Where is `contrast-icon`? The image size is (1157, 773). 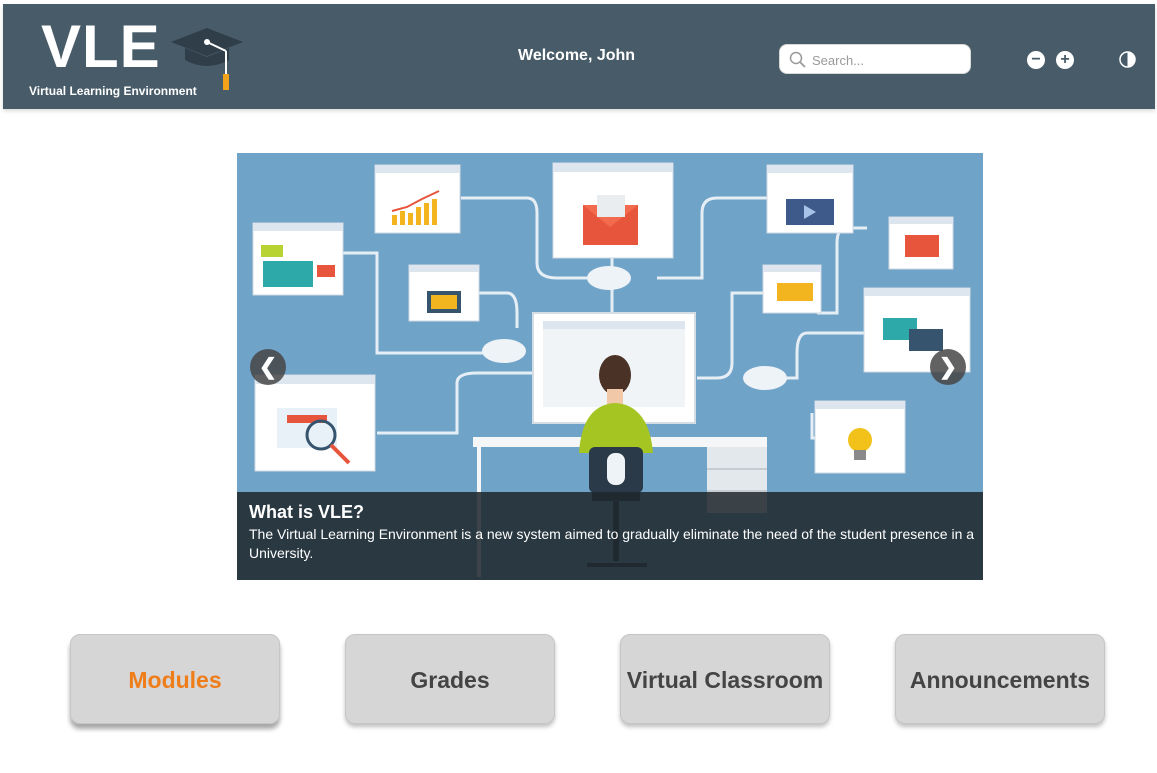 contrast-icon is located at coordinates (1127, 59).